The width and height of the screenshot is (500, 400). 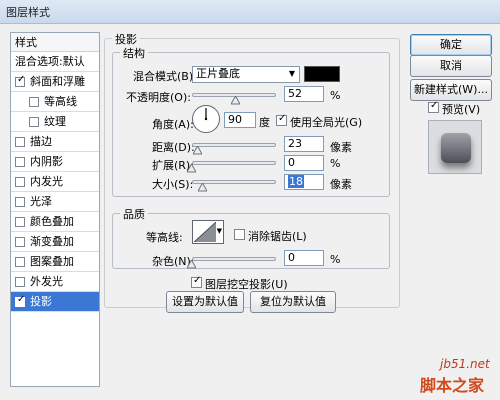 I want to click on size-input: 18, so click(x=304, y=182).